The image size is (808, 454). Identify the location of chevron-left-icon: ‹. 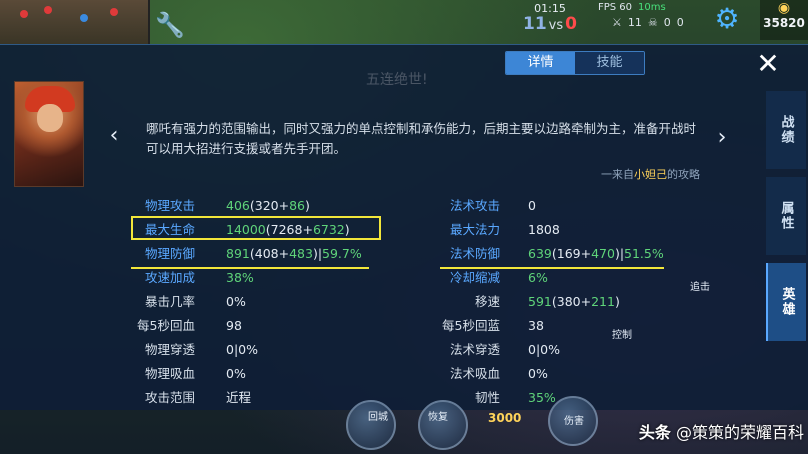
(114, 135).